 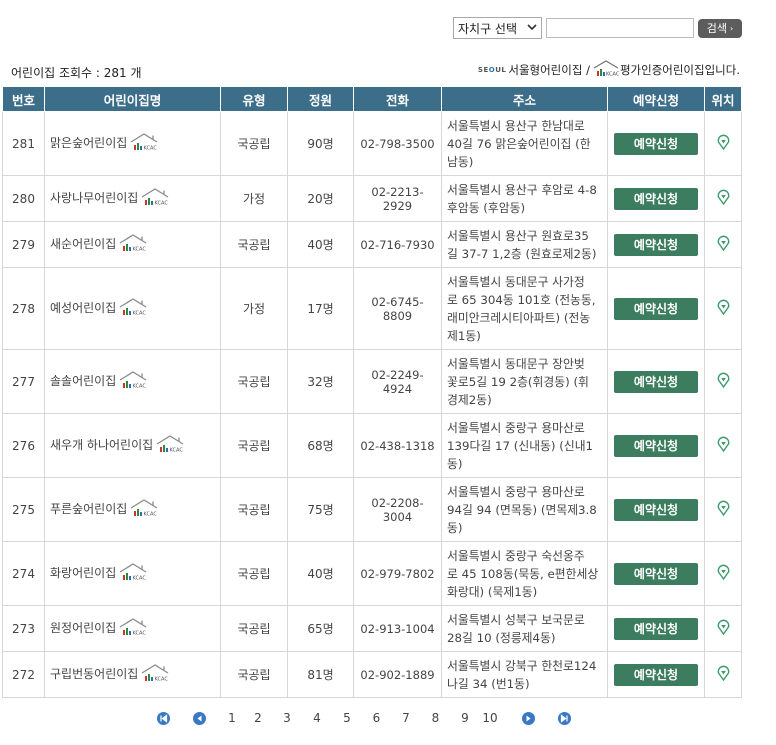 What do you see at coordinates (94, 674) in the screenshot?
I see `daycare-name-link: 구립번동어린이집` at bounding box center [94, 674].